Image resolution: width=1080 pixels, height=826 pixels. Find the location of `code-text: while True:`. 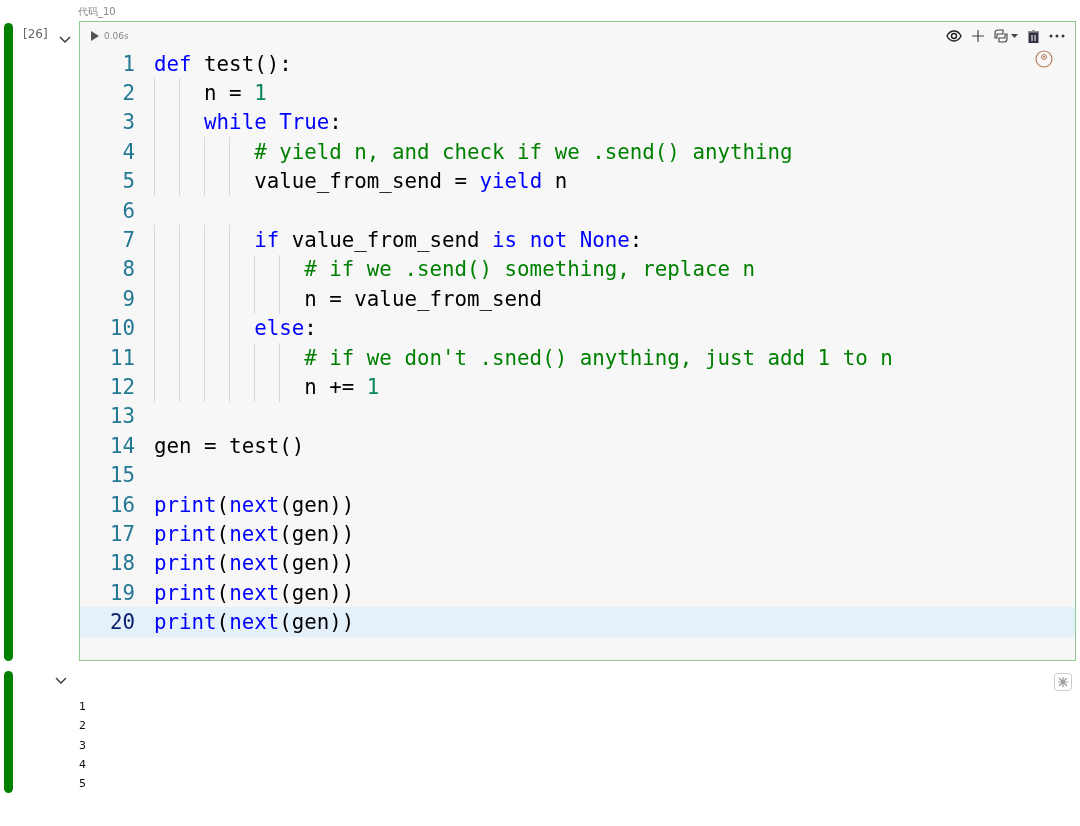

code-text: while True: is located at coordinates (248, 122).